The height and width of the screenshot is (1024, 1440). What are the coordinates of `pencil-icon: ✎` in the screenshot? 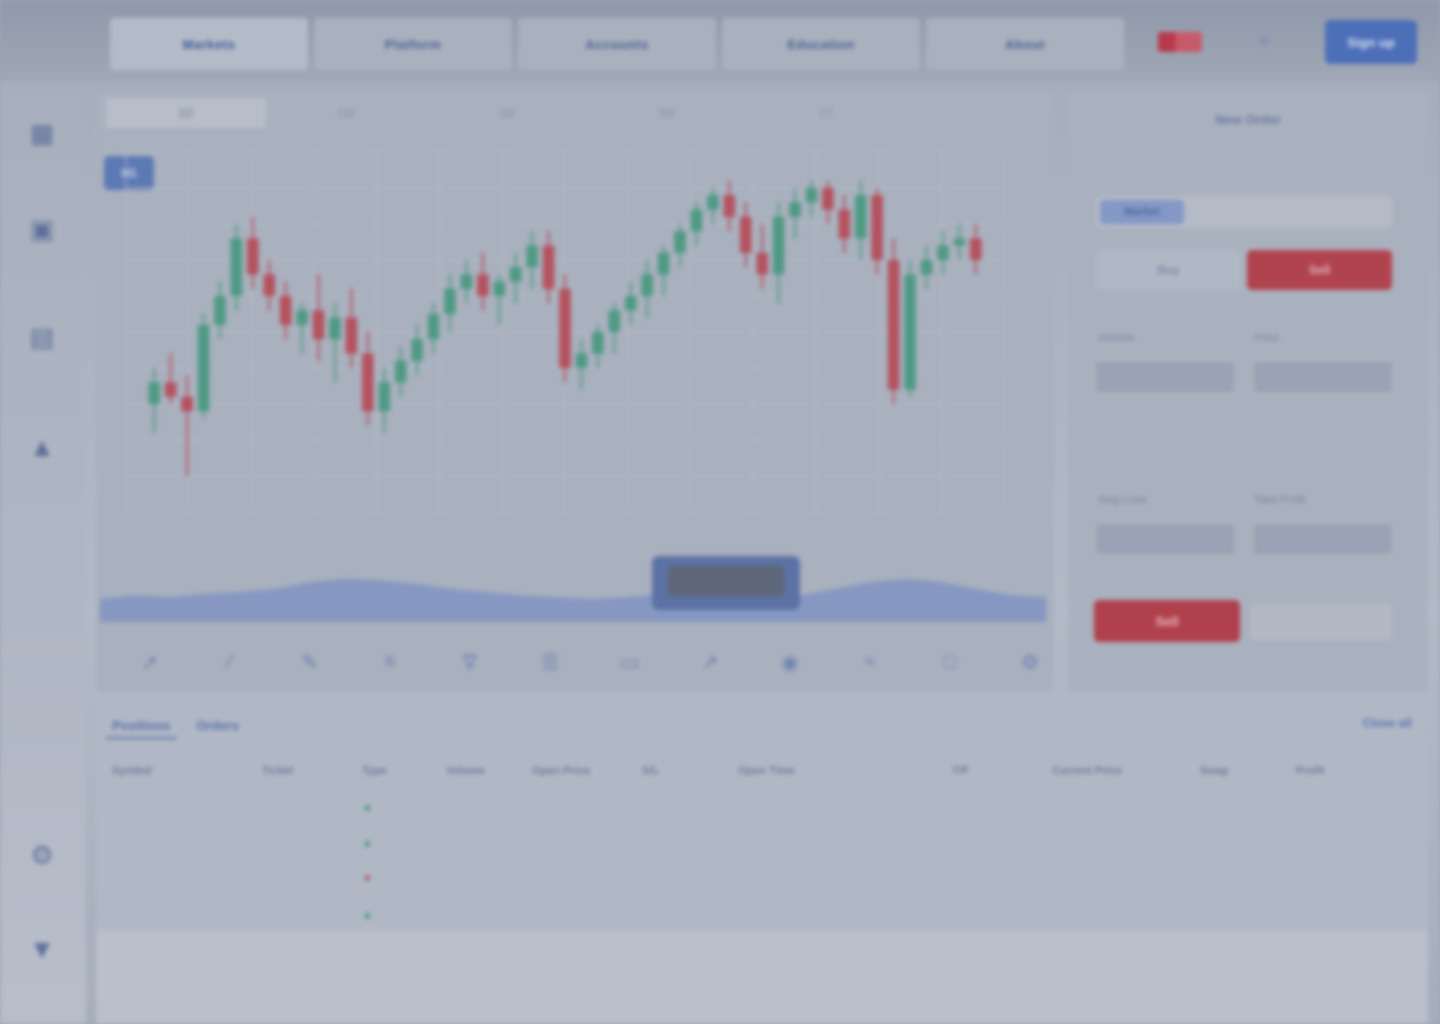 It's located at (310, 662).